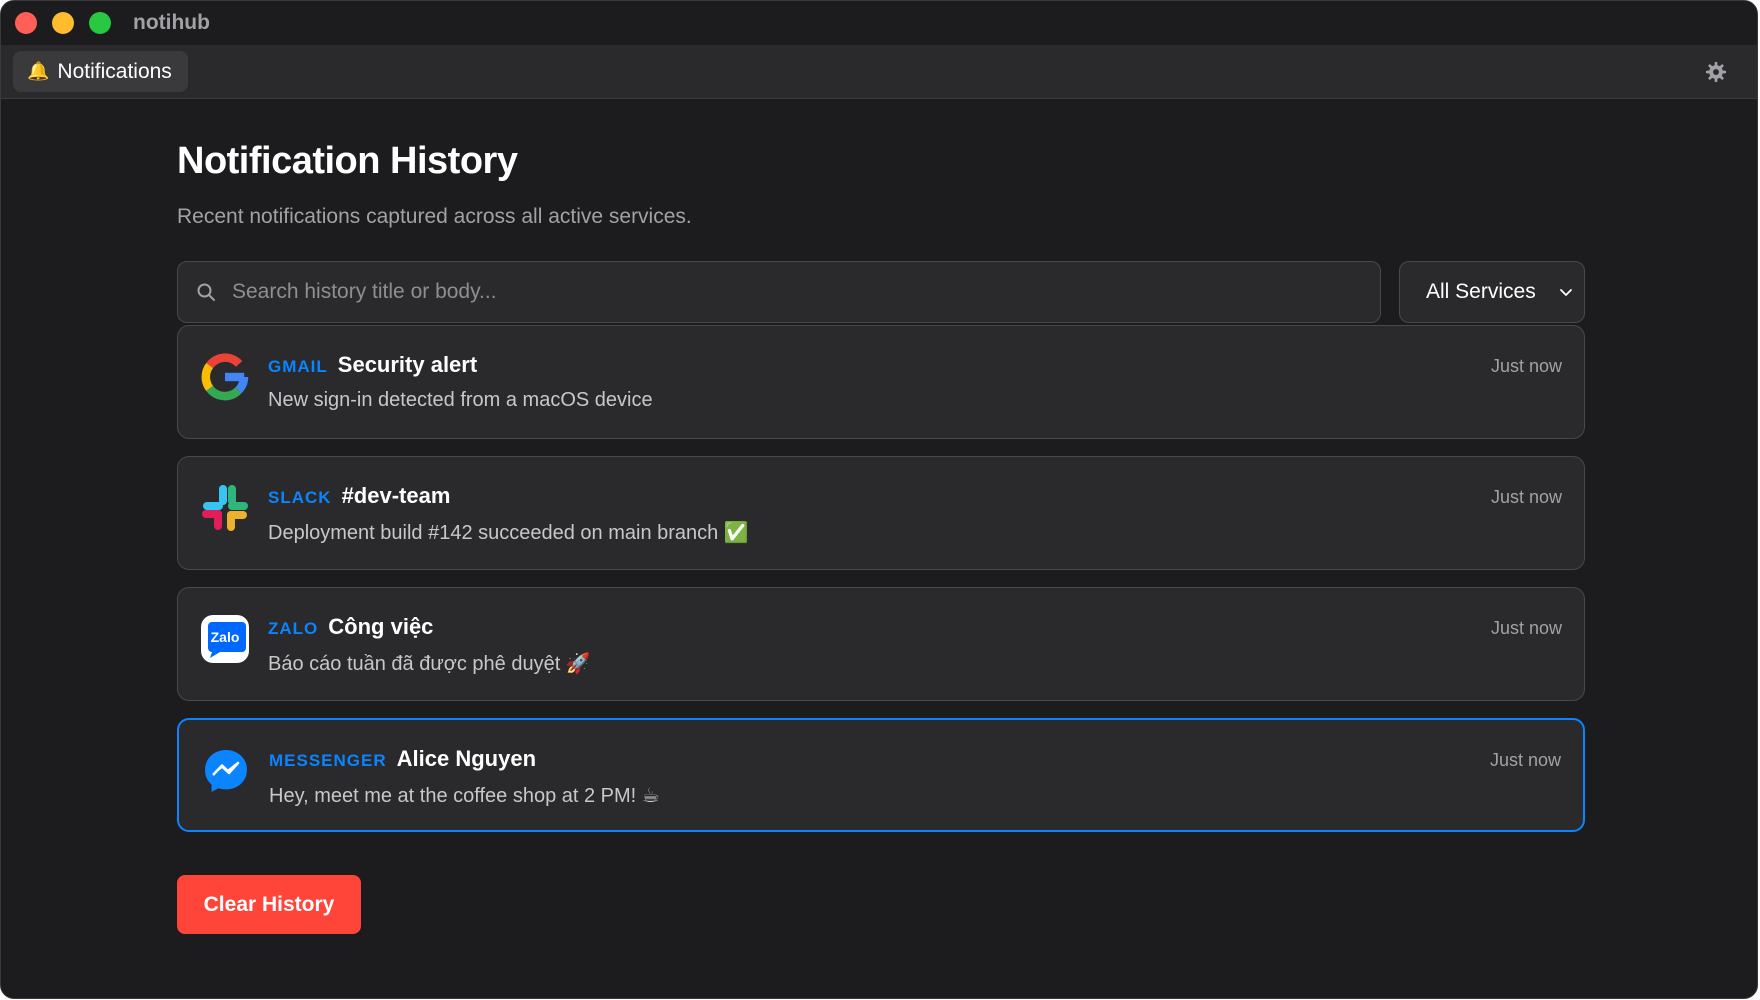  I want to click on chevron-down-icon, so click(1566, 292).